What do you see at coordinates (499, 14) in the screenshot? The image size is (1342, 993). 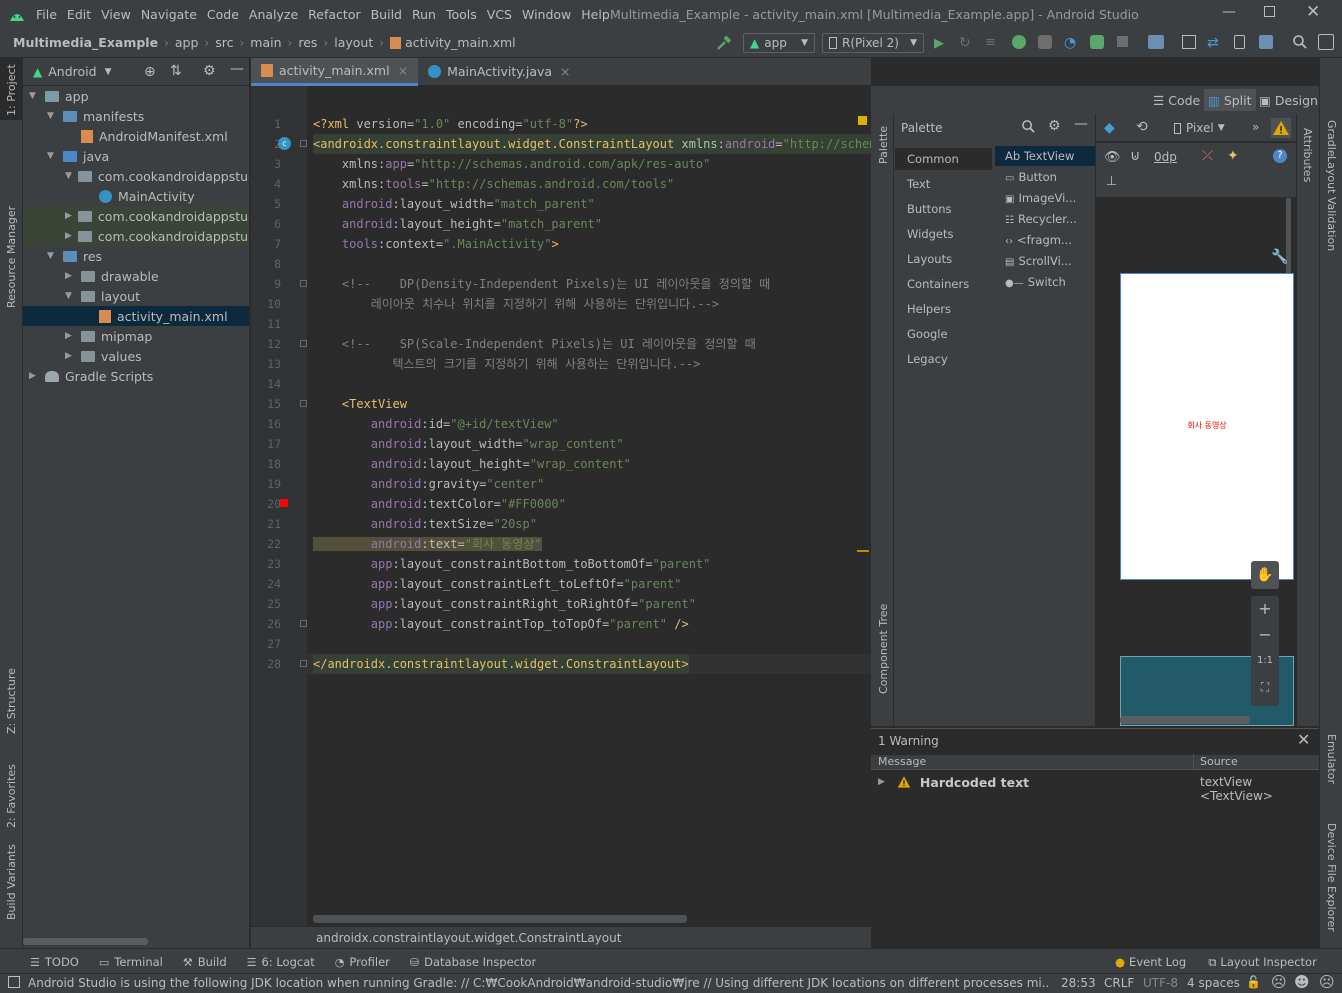 I see `menu-vcs: VCS` at bounding box center [499, 14].